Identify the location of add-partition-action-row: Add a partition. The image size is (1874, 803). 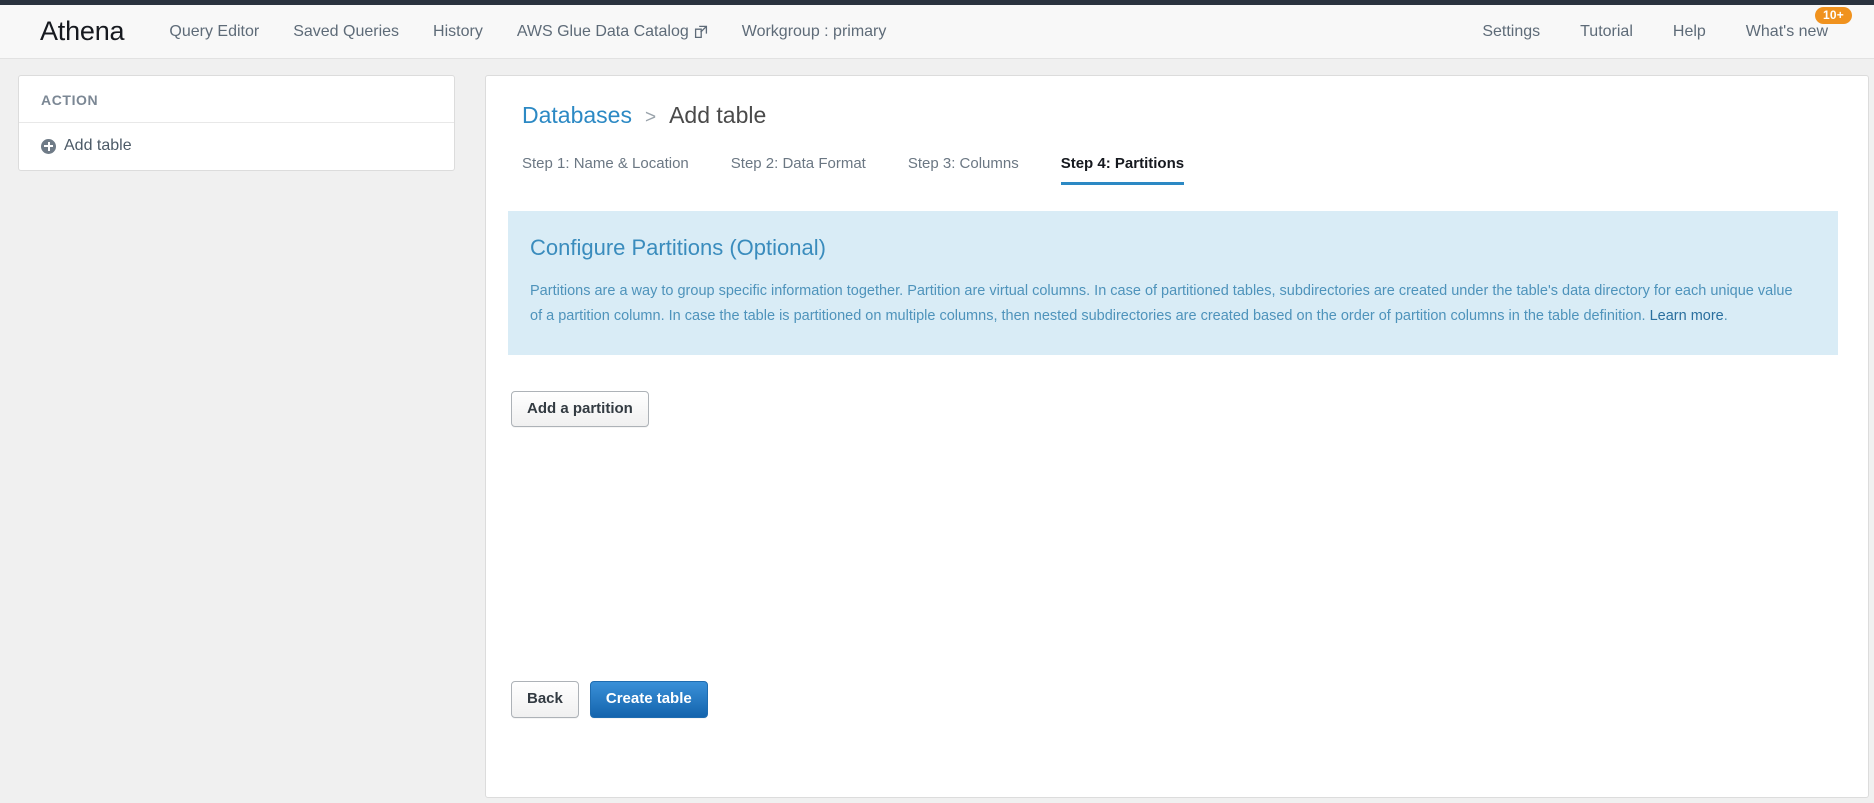
(1173, 409).